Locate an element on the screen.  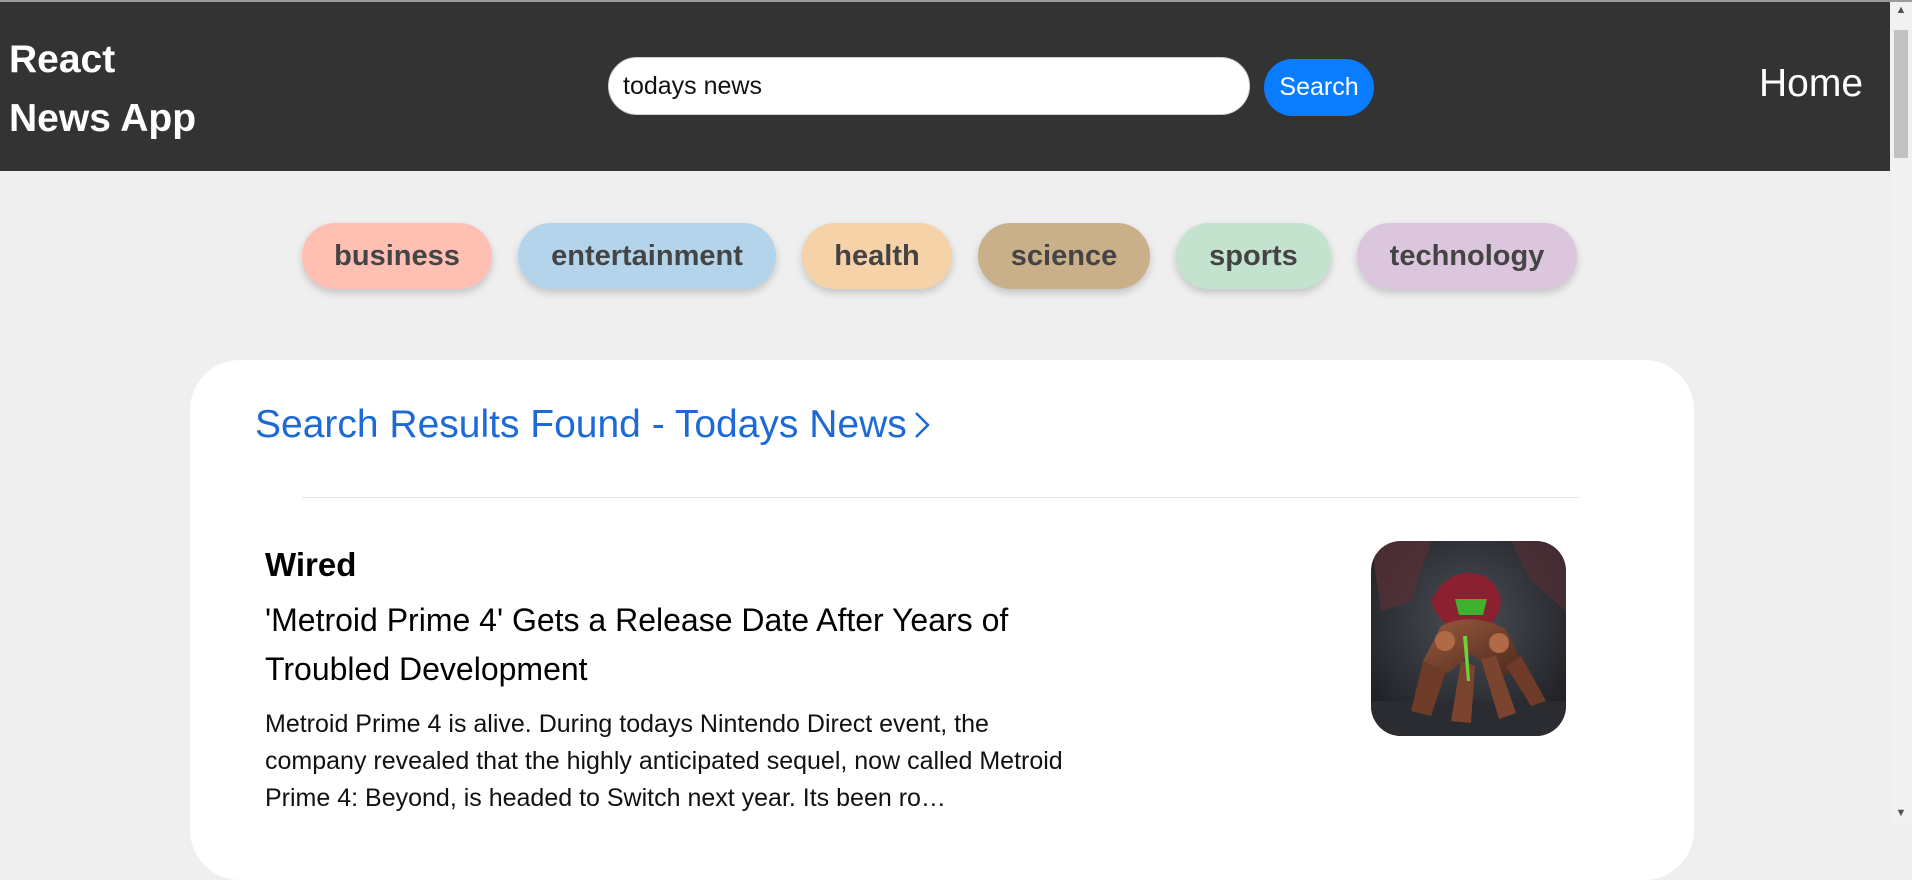
category-sports: sports is located at coordinates (1253, 256).